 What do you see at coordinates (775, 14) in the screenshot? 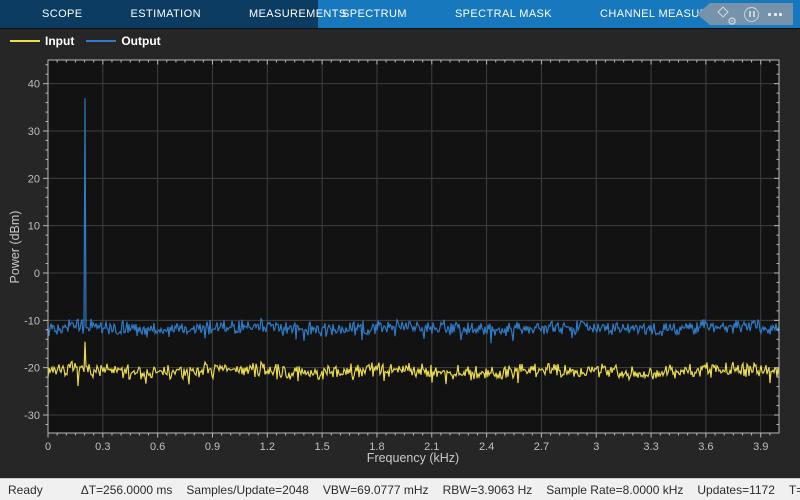
I see `ellipsis-icon` at bounding box center [775, 14].